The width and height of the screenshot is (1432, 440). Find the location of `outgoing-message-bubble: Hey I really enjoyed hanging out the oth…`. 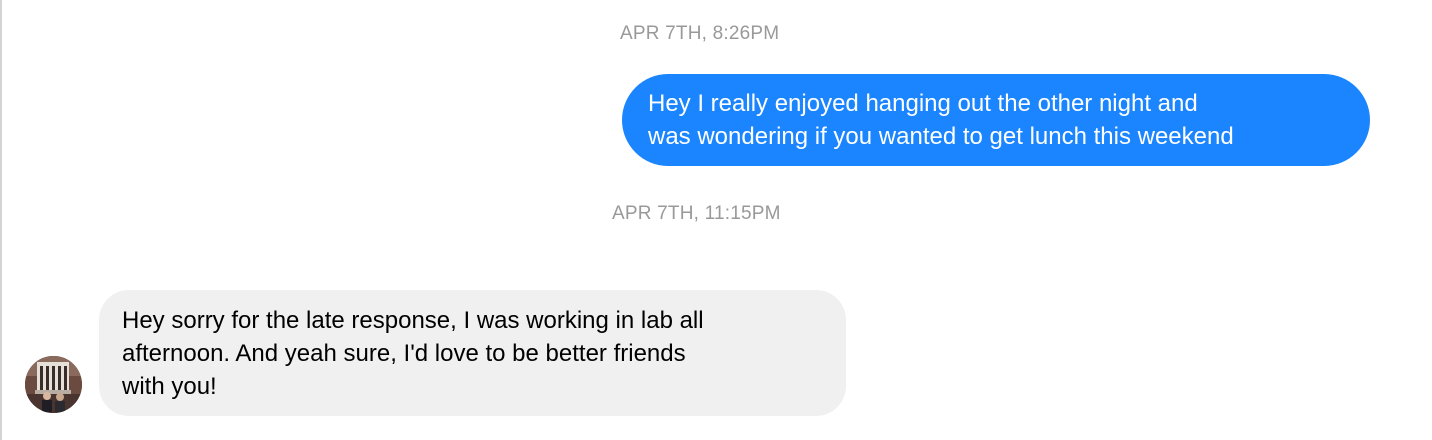

outgoing-message-bubble: Hey I really enjoyed hanging out the oth… is located at coordinates (996, 120).